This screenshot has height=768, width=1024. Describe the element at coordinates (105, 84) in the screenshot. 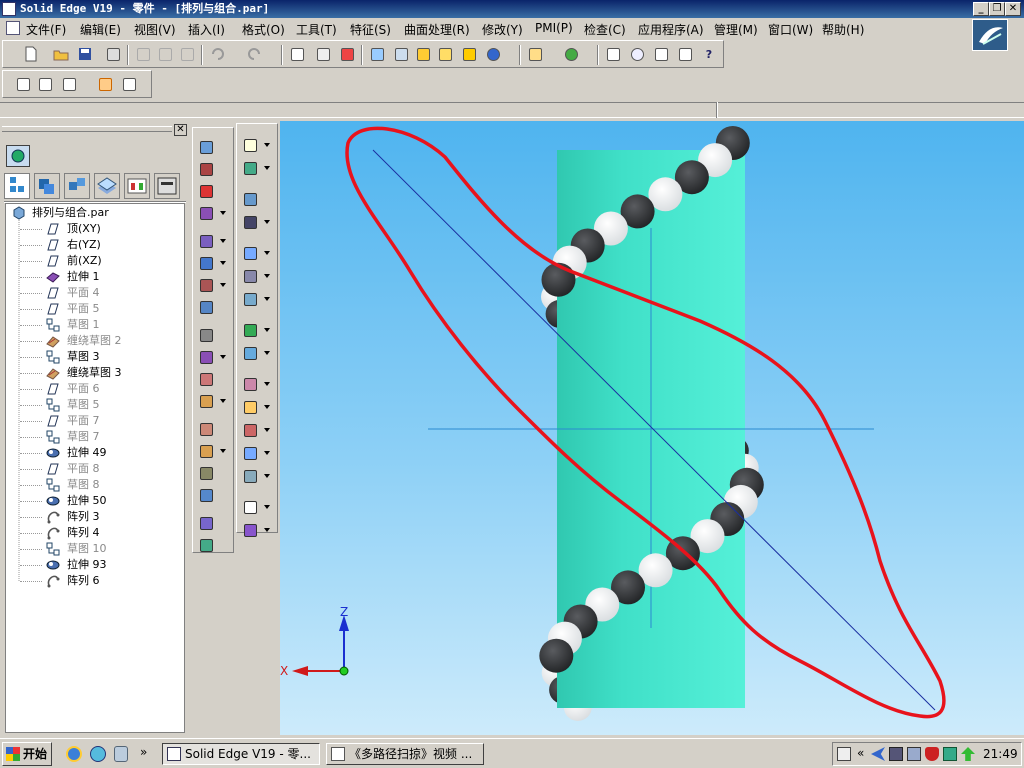

I see `grid-a-icon` at that location.